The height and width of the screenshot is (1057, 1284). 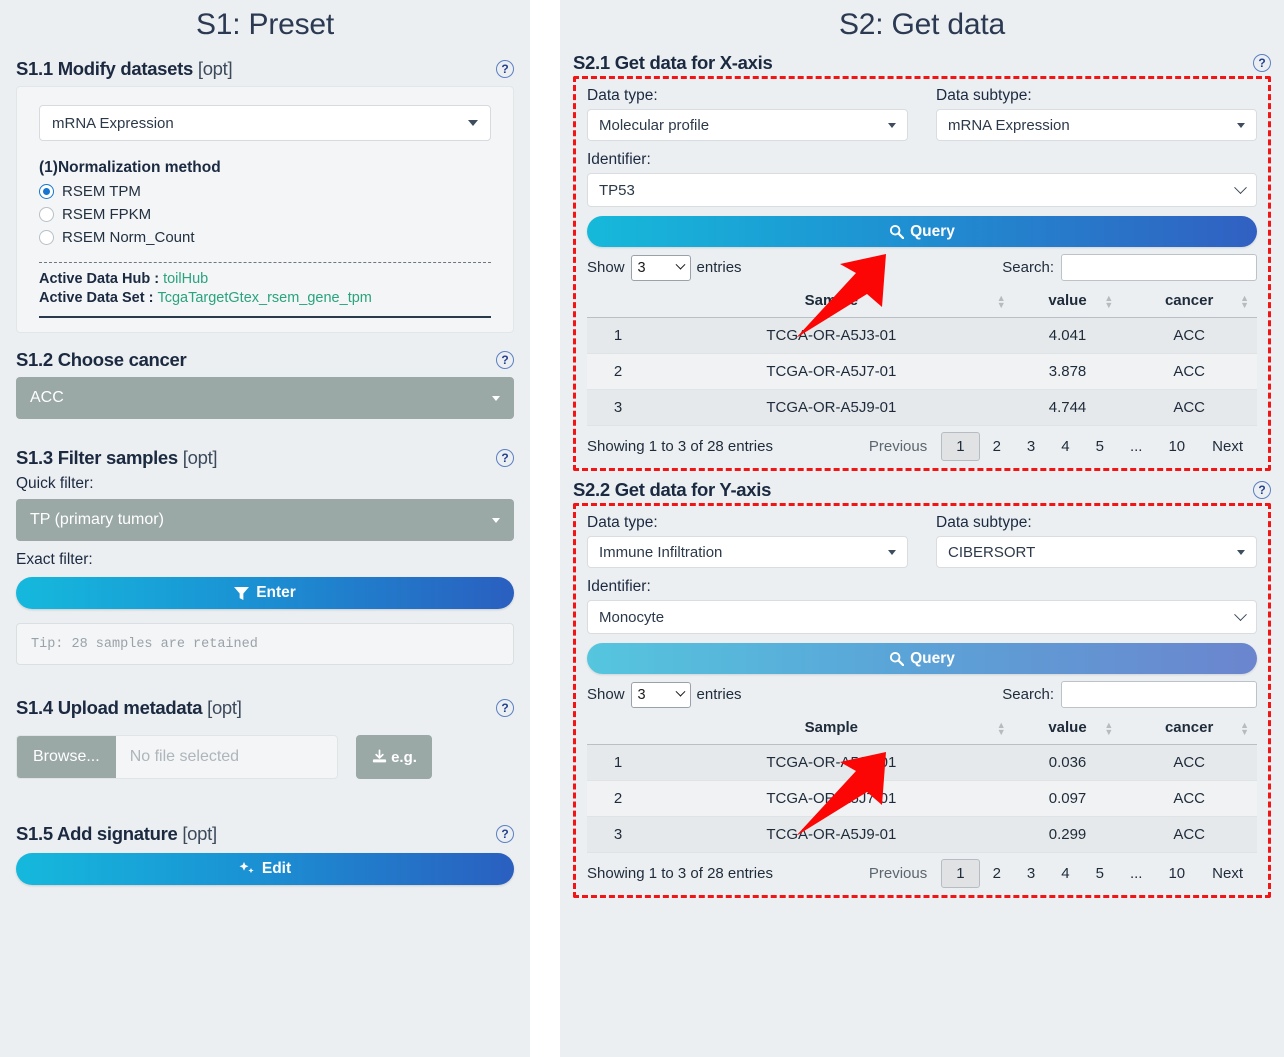 I want to click on y-show-label: Show, so click(x=606, y=694).